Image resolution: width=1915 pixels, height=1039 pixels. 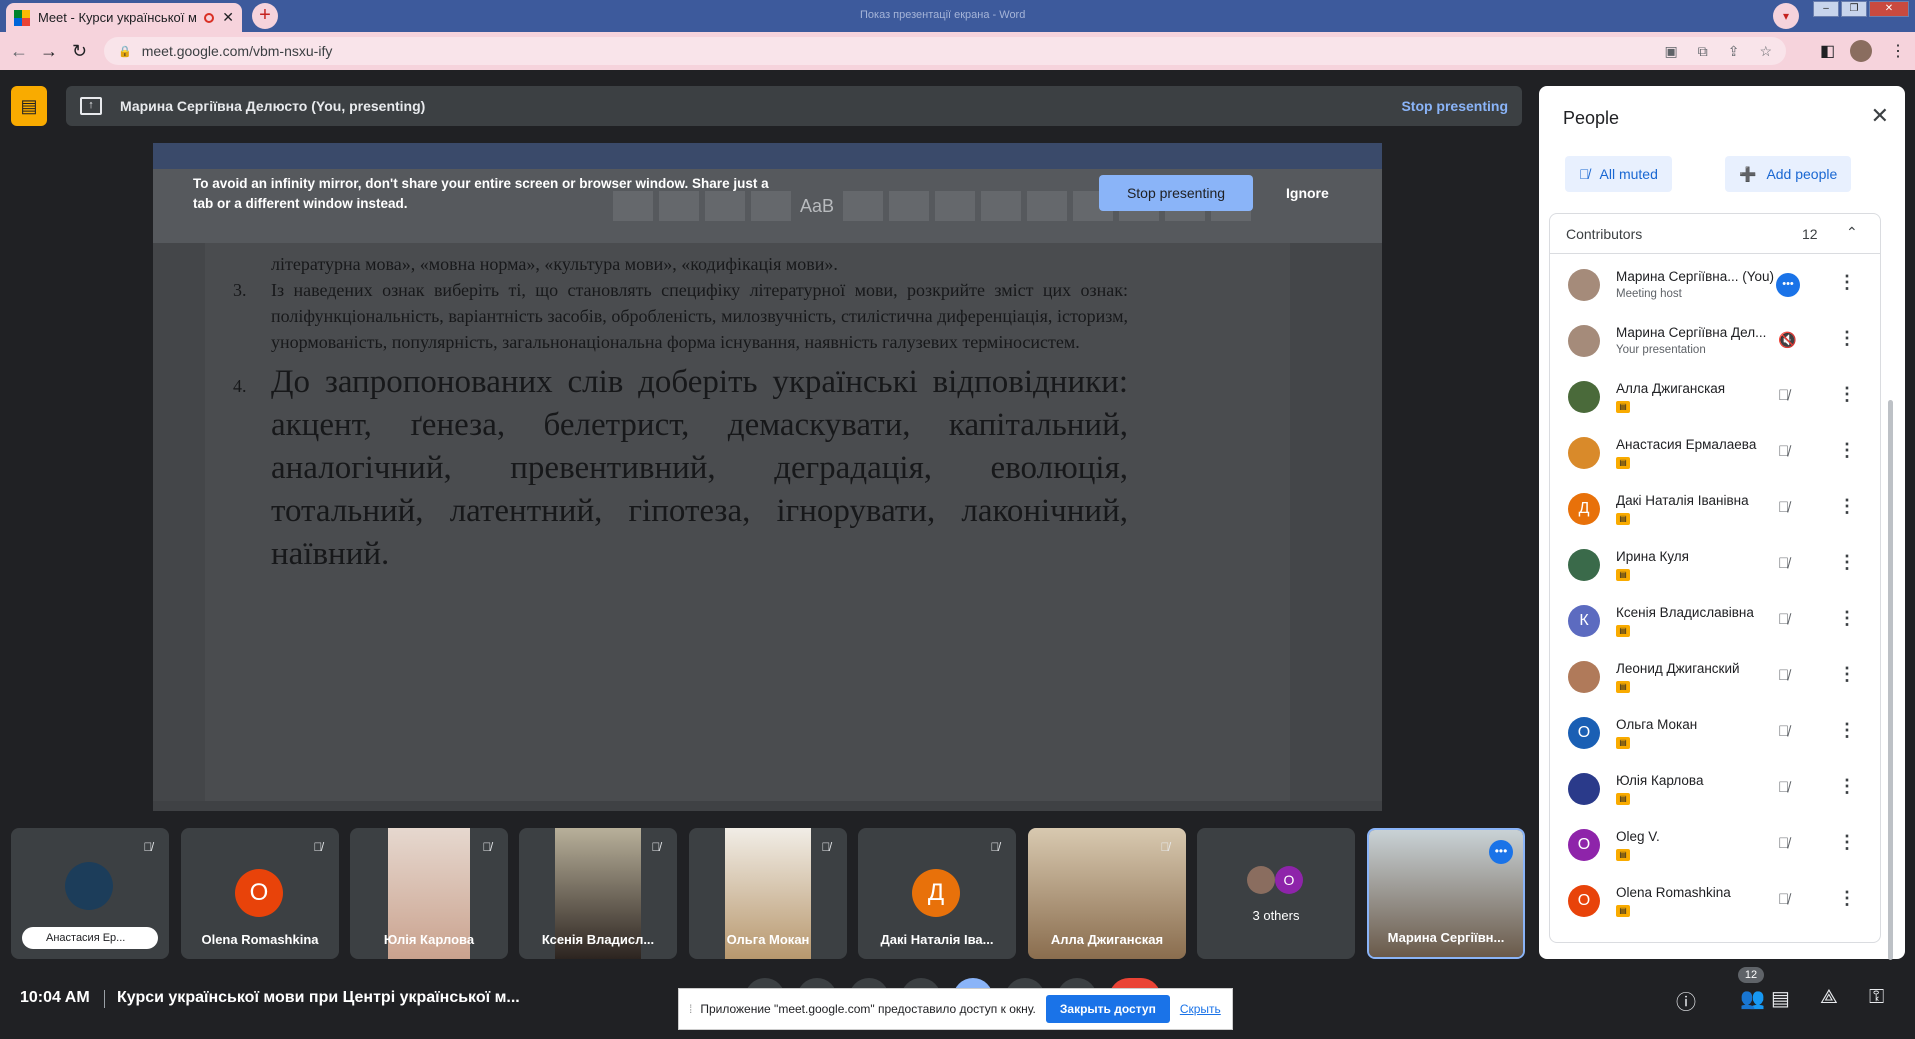 What do you see at coordinates (1618, 174) in the screenshot?
I see `all-muted-button: 🎙̸ All muted` at bounding box center [1618, 174].